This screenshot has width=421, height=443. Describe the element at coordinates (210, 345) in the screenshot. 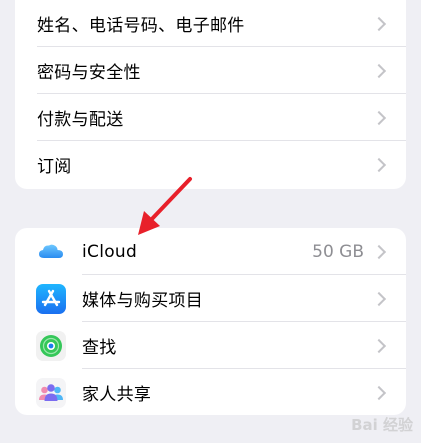

I see `find-my-row: 查找` at that location.